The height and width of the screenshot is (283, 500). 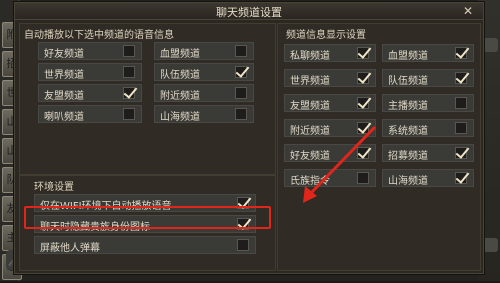 I want to click on setting-label: 屏蔽他人弹幕, so click(x=70, y=248).